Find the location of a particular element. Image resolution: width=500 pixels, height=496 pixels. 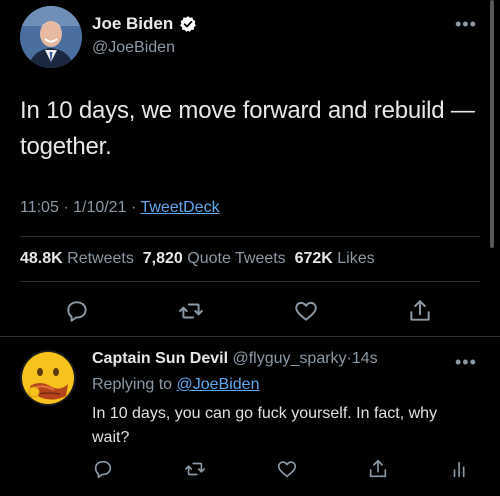

quote-label: Quote Tweets is located at coordinates (236, 258).